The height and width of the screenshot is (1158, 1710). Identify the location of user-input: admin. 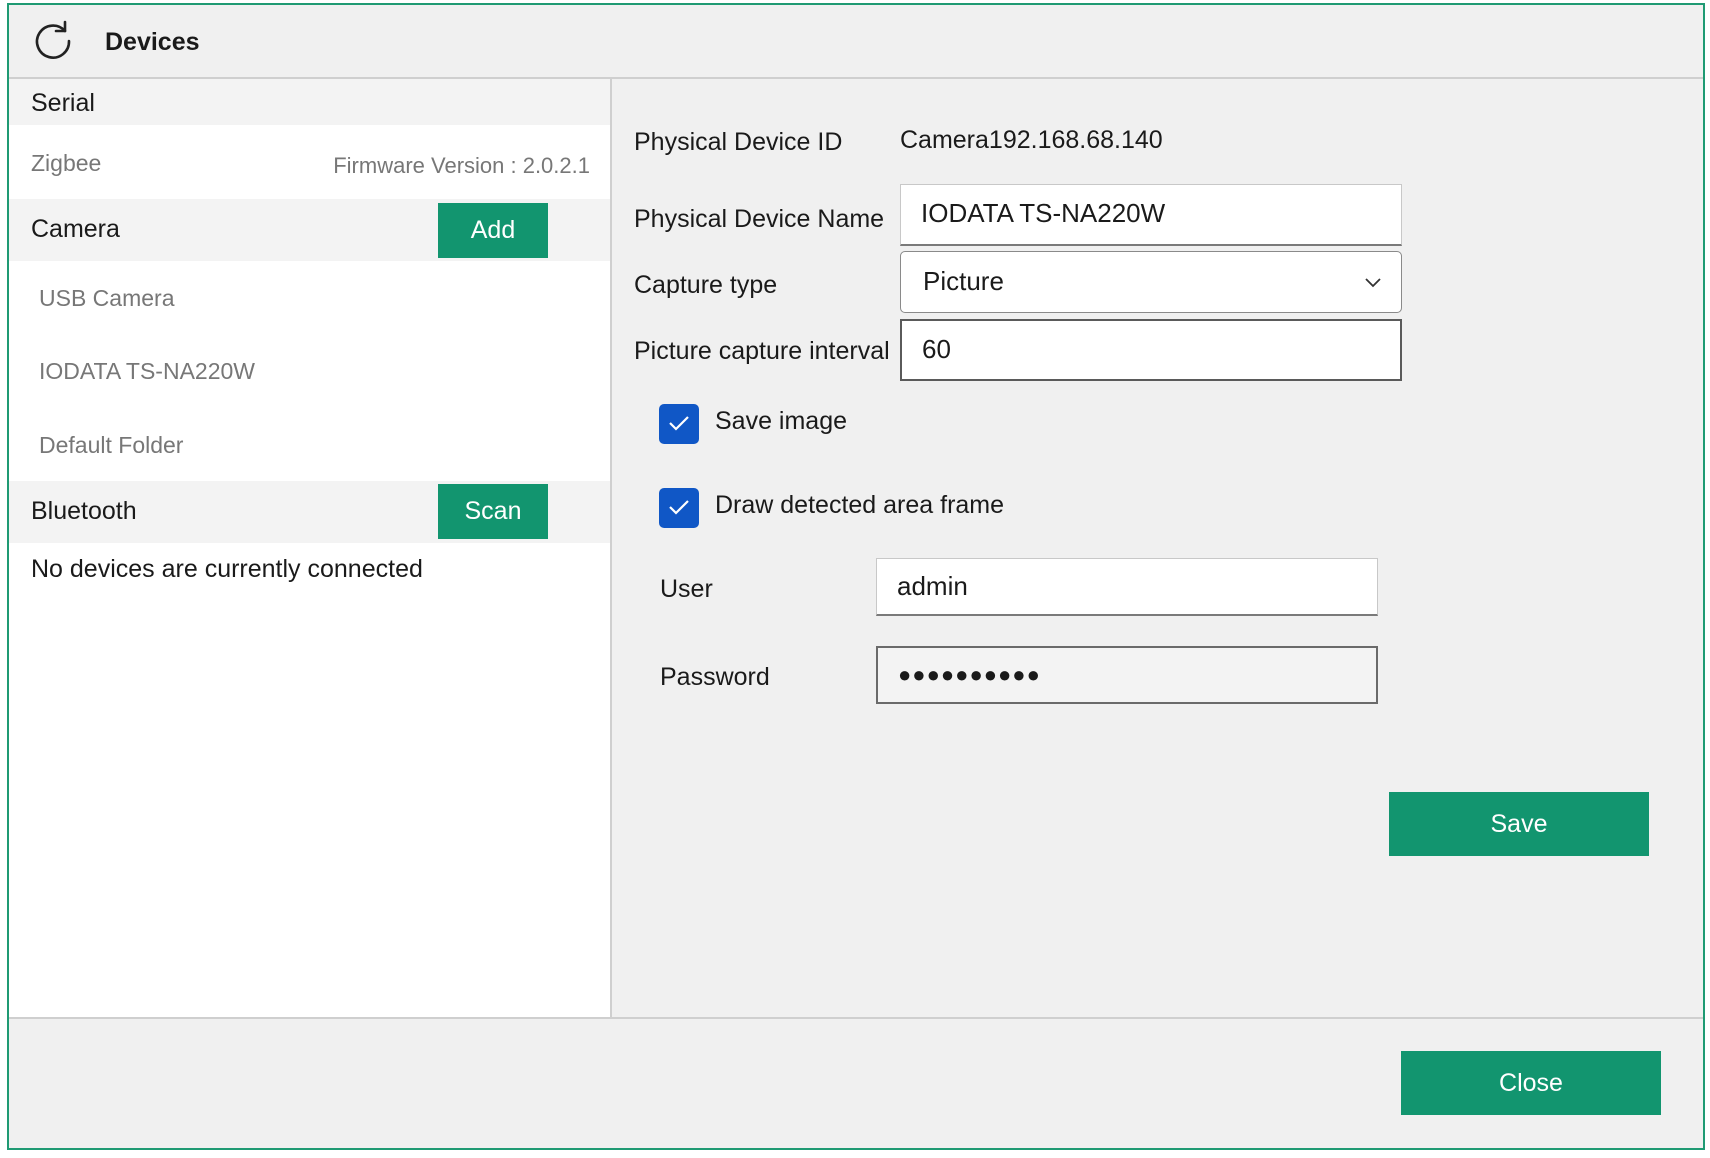
(1127, 587).